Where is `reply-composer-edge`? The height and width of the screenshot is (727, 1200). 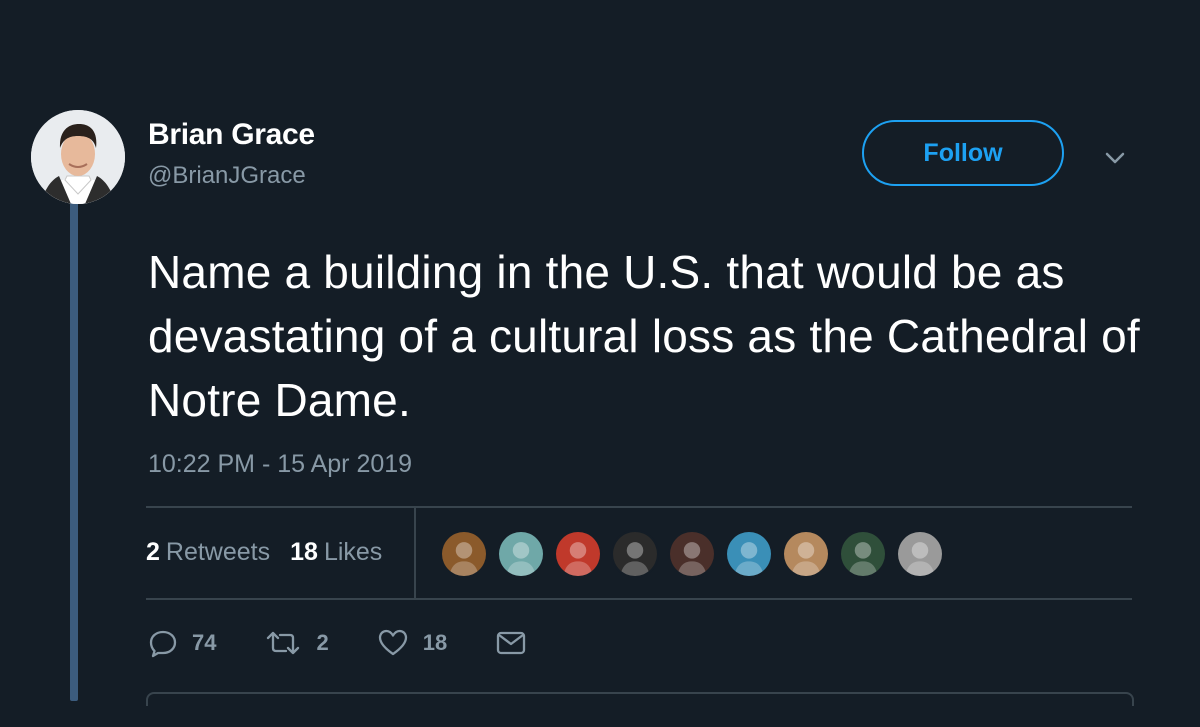 reply-composer-edge is located at coordinates (640, 699).